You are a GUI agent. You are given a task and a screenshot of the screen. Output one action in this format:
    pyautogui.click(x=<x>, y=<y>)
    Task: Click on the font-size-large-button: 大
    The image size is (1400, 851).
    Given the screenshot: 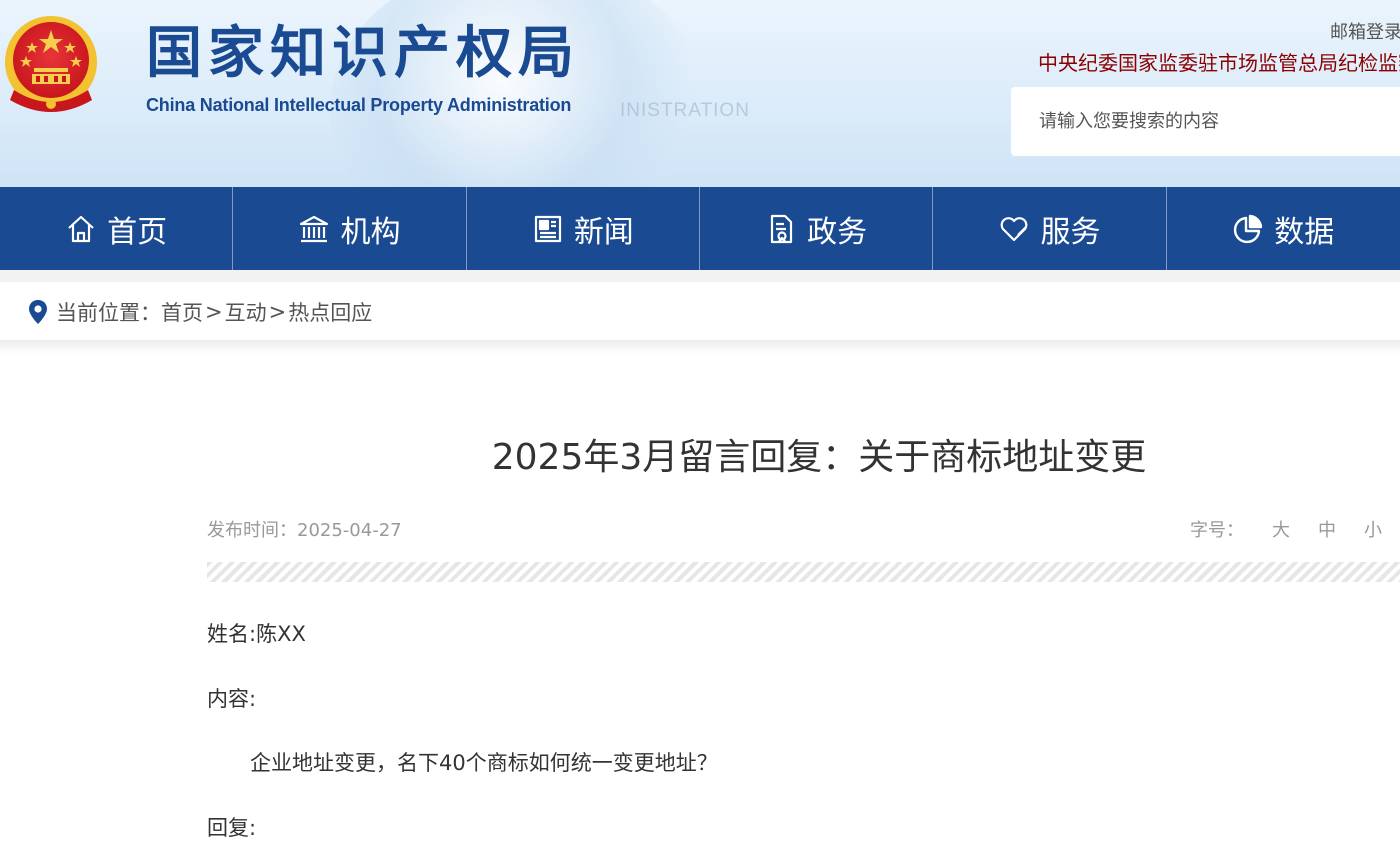 What is the action you would take?
    pyautogui.click(x=1281, y=529)
    